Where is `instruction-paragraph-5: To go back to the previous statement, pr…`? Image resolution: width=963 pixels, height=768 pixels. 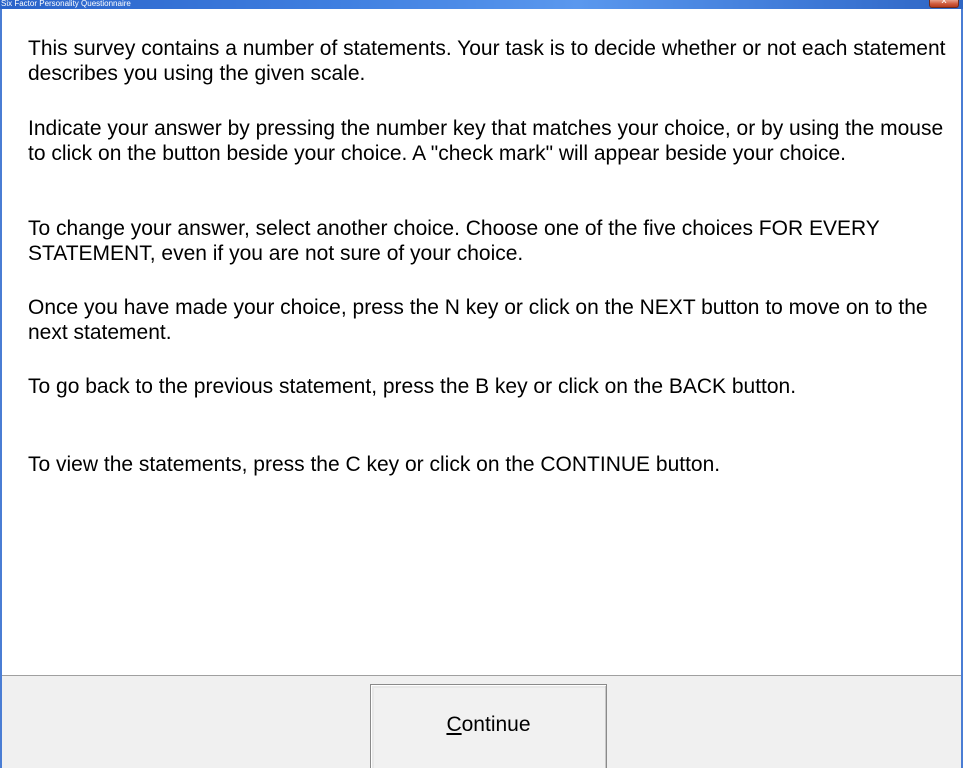
instruction-paragraph-5: To go back to the previous statement, pr… is located at coordinates (412, 386).